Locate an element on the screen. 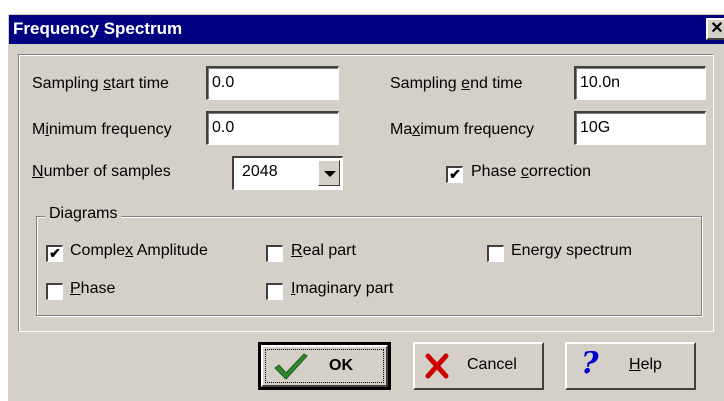 This screenshot has width=724, height=401. cancel-button: Cancel is located at coordinates (478, 366).